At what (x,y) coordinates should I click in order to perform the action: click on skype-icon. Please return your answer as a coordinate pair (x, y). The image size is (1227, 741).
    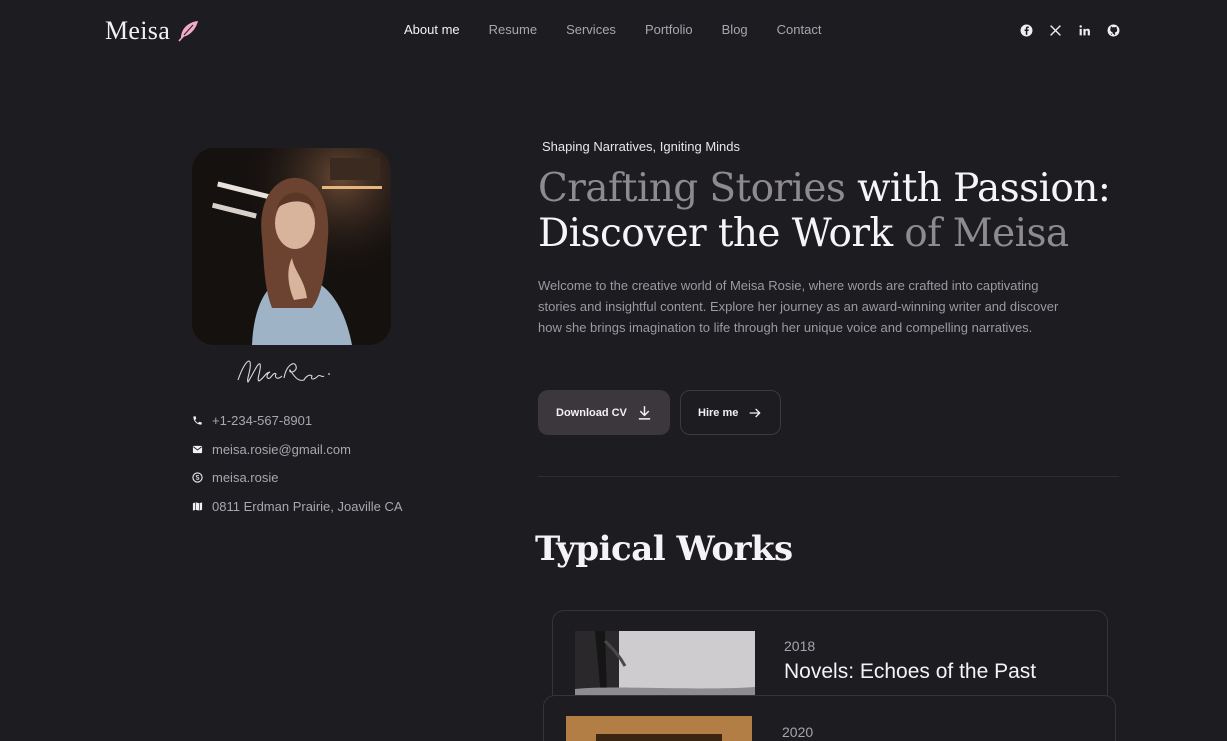
    Looking at the image, I should click on (197, 477).